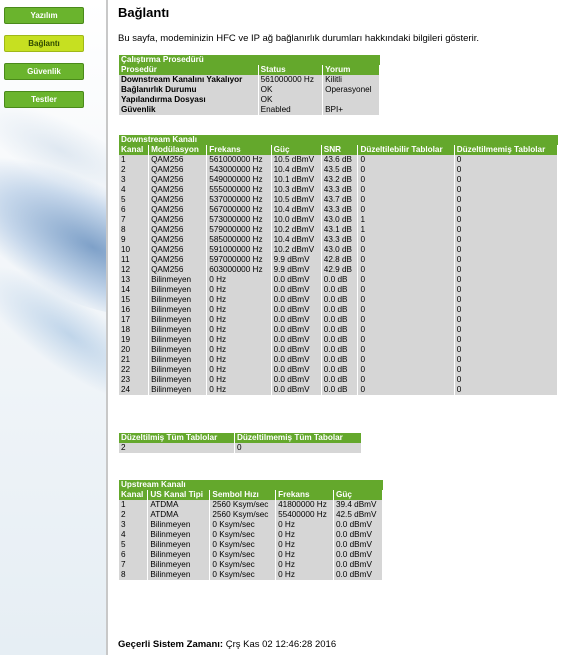  What do you see at coordinates (178, 150) in the screenshot?
I see `column-header: Modülasyon` at bounding box center [178, 150].